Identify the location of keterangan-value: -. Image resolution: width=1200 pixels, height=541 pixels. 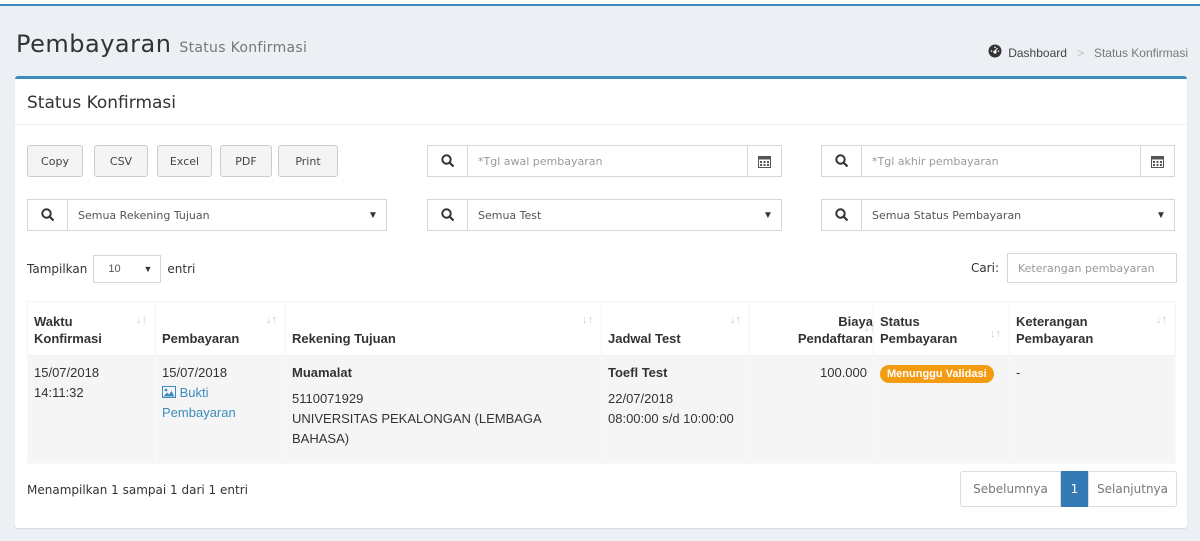
(1018, 372).